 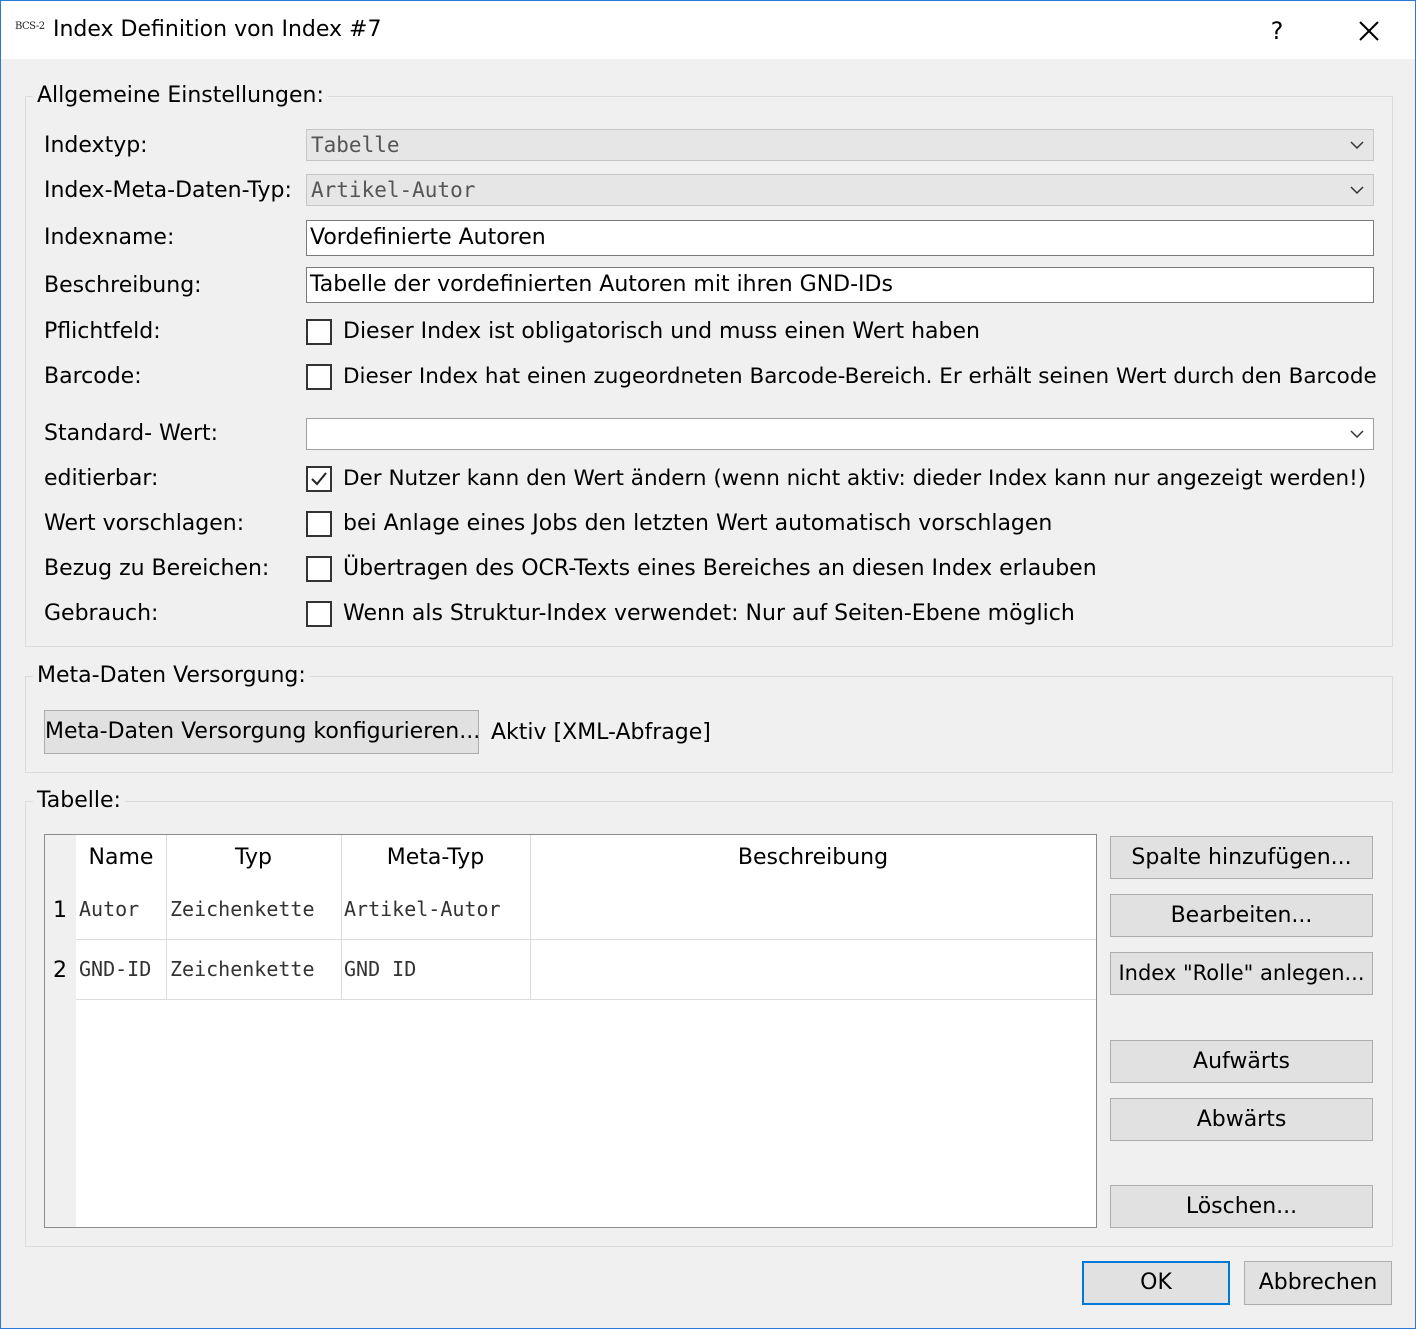 What do you see at coordinates (319, 332) in the screenshot?
I see `required-checkbox` at bounding box center [319, 332].